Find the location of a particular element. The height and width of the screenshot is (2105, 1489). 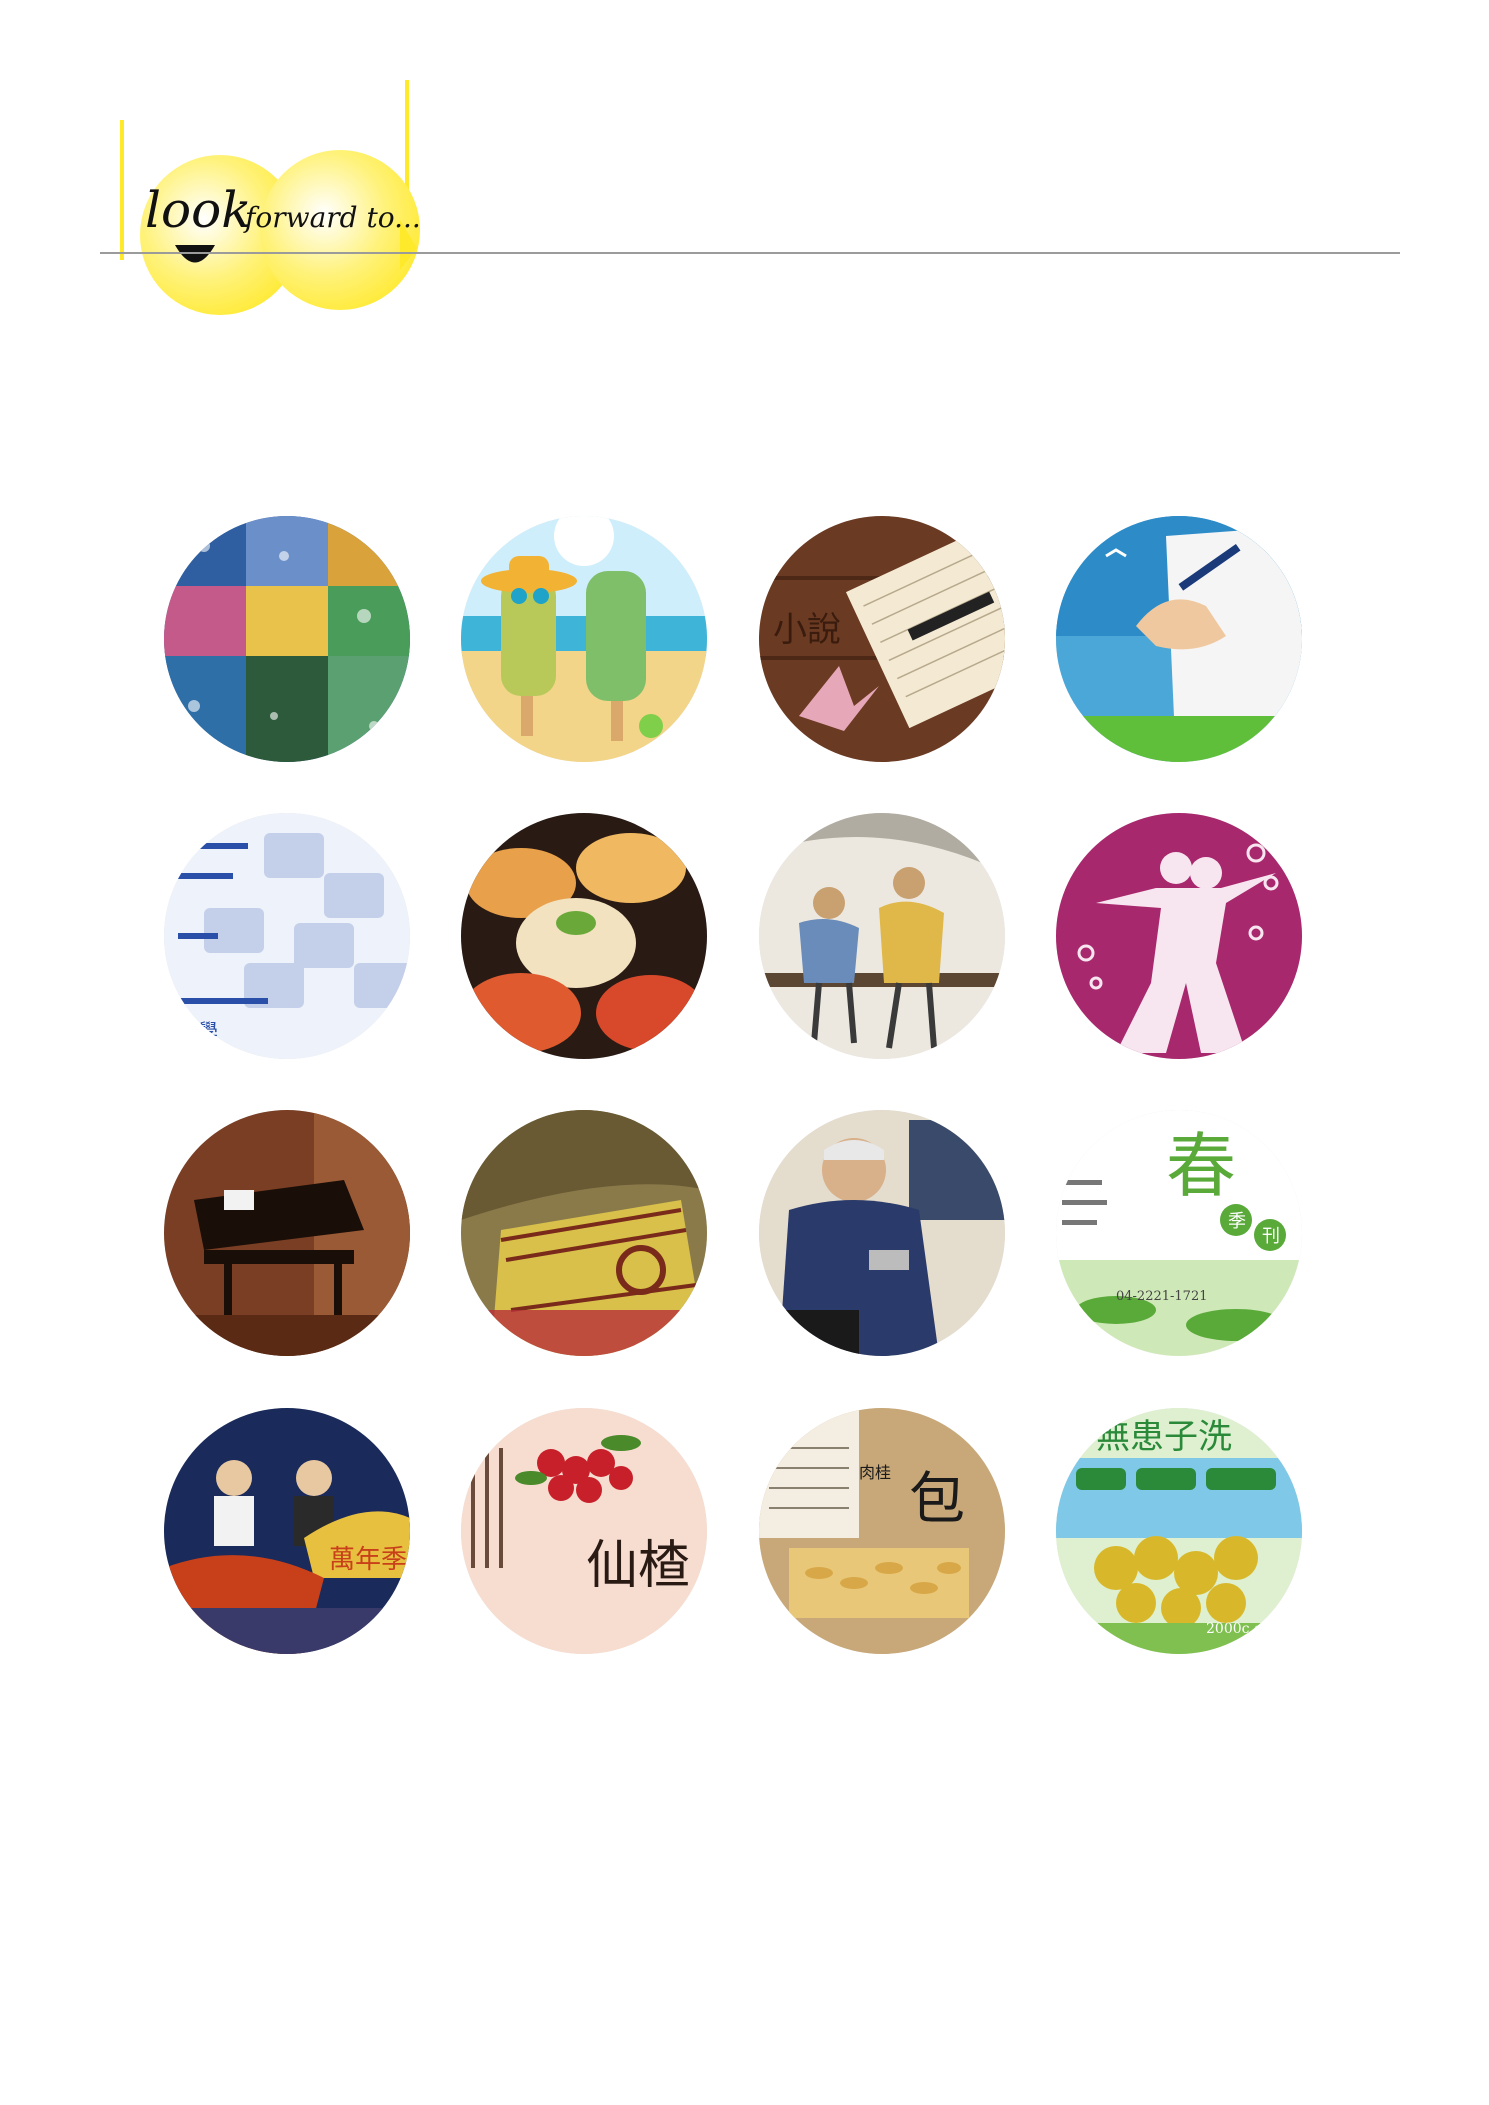

tile-snack-package: 包 肉桂 is located at coordinates (882, 1531).